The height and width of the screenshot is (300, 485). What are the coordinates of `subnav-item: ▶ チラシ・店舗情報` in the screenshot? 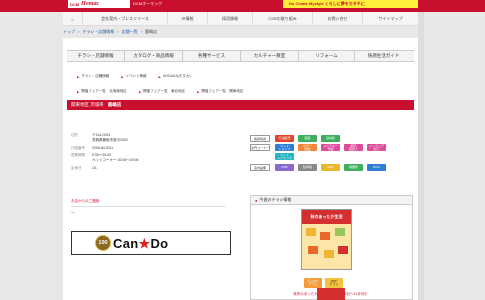 It's located at (93, 76).